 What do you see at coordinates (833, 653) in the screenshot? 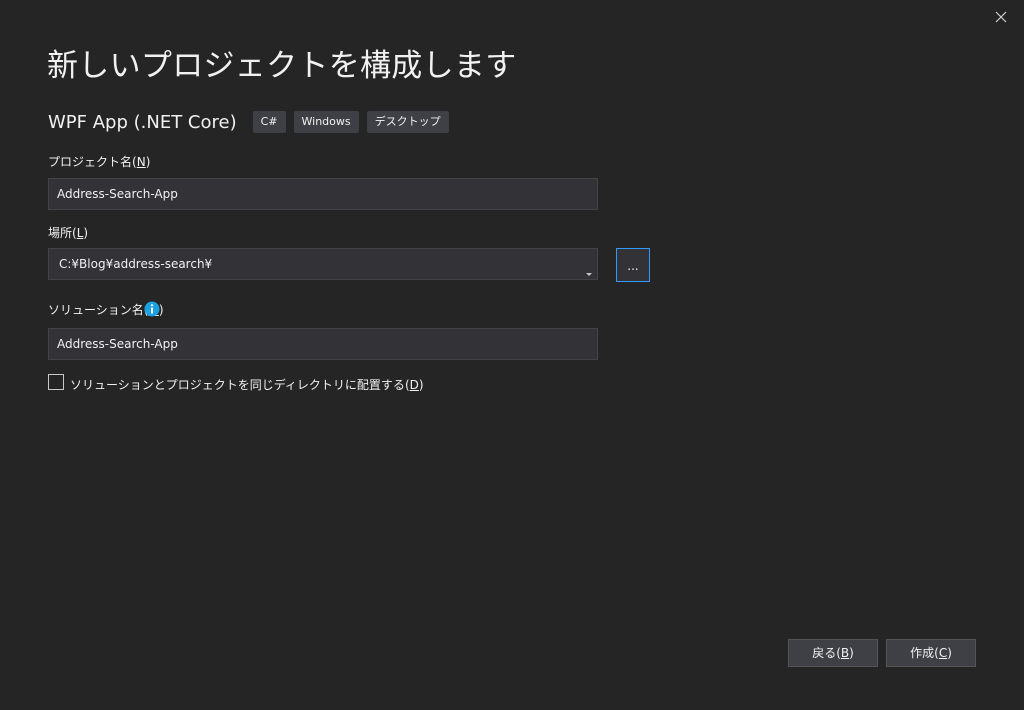
I see `back-button: 戻る(B)` at bounding box center [833, 653].